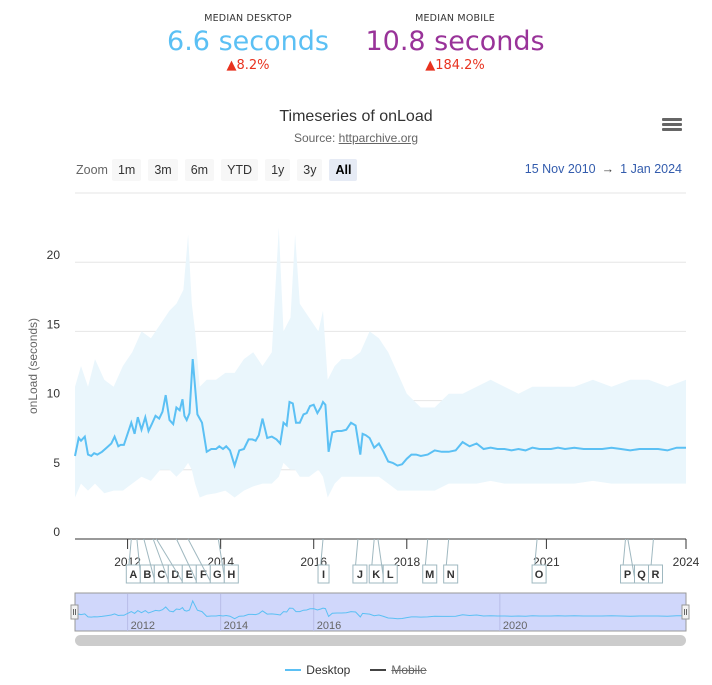 This screenshot has width=712, height=685. Describe the element at coordinates (380, 612) in the screenshot. I see `navigator-background` at that location.